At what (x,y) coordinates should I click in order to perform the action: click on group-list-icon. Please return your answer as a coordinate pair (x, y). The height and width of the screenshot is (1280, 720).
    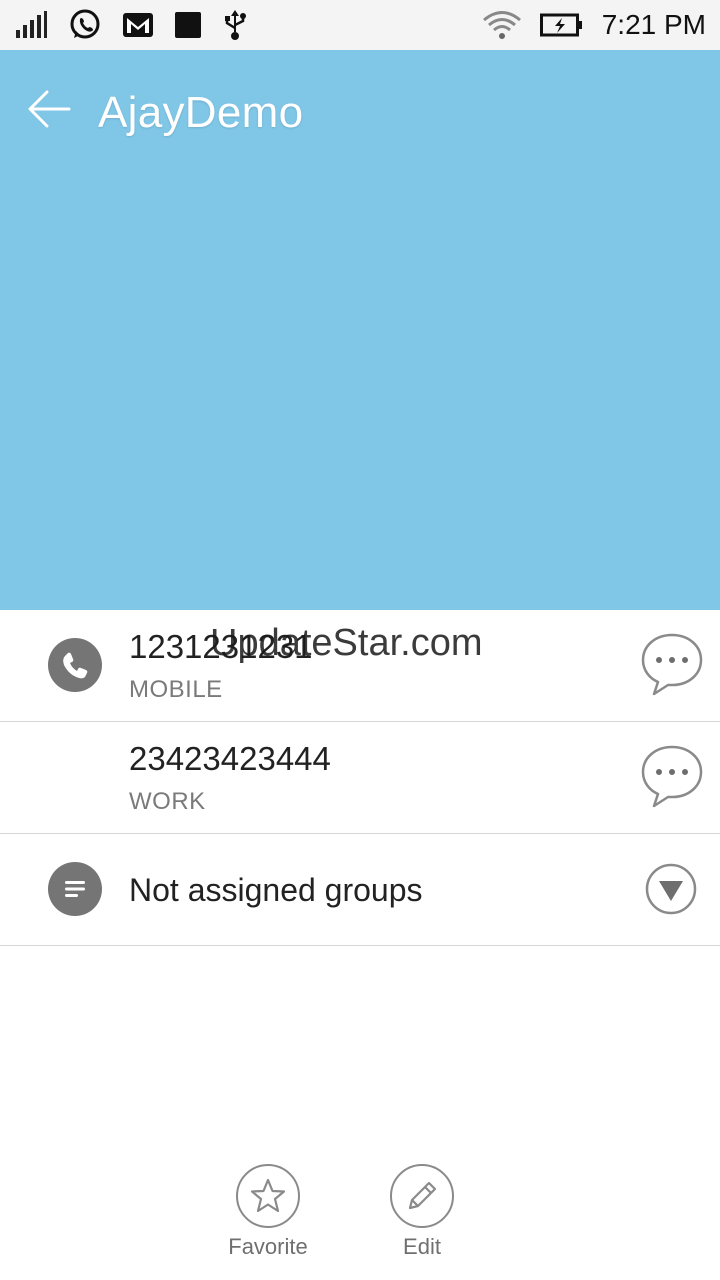
    Looking at the image, I should click on (75, 889).